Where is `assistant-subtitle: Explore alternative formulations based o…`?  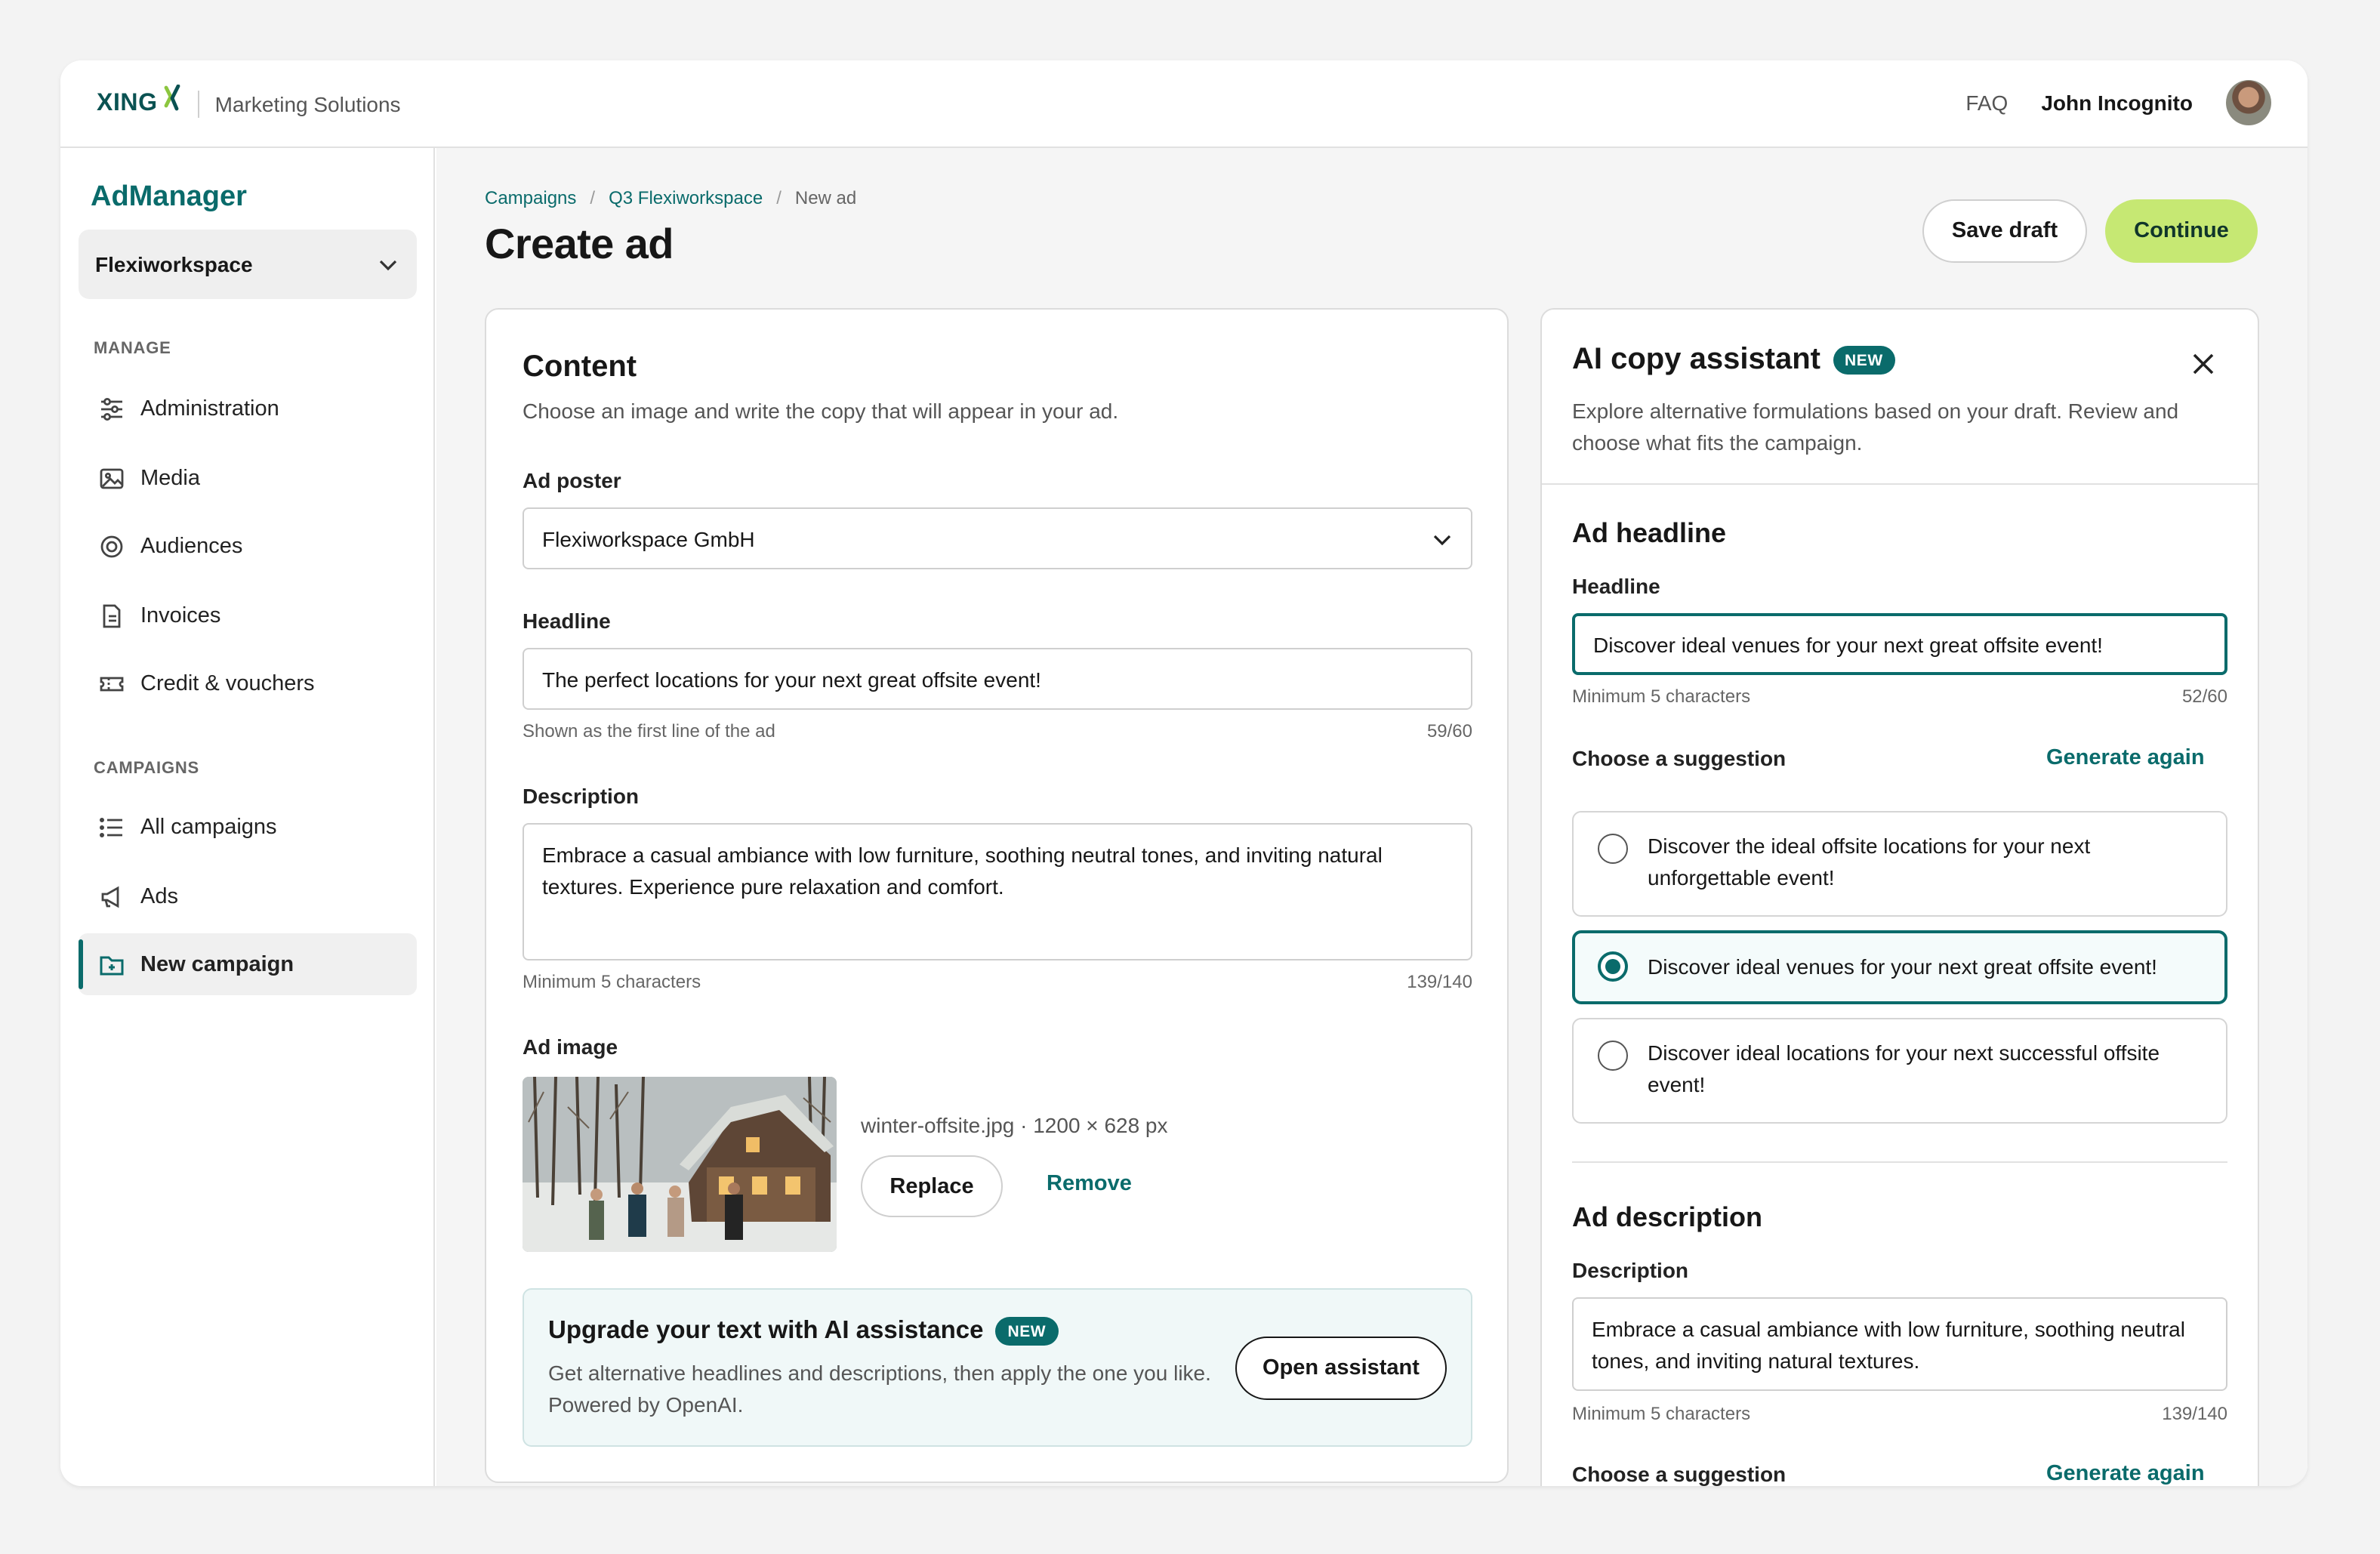
assistant-subtitle: Explore alternative formulations based o… is located at coordinates (1875, 427).